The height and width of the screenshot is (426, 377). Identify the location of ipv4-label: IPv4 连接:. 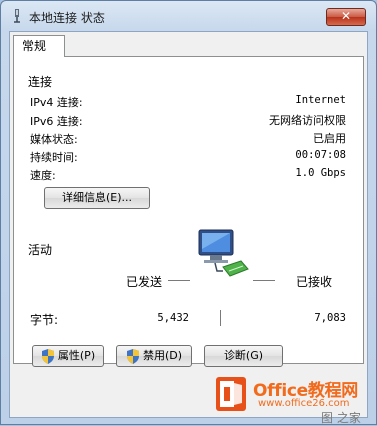
(56, 102).